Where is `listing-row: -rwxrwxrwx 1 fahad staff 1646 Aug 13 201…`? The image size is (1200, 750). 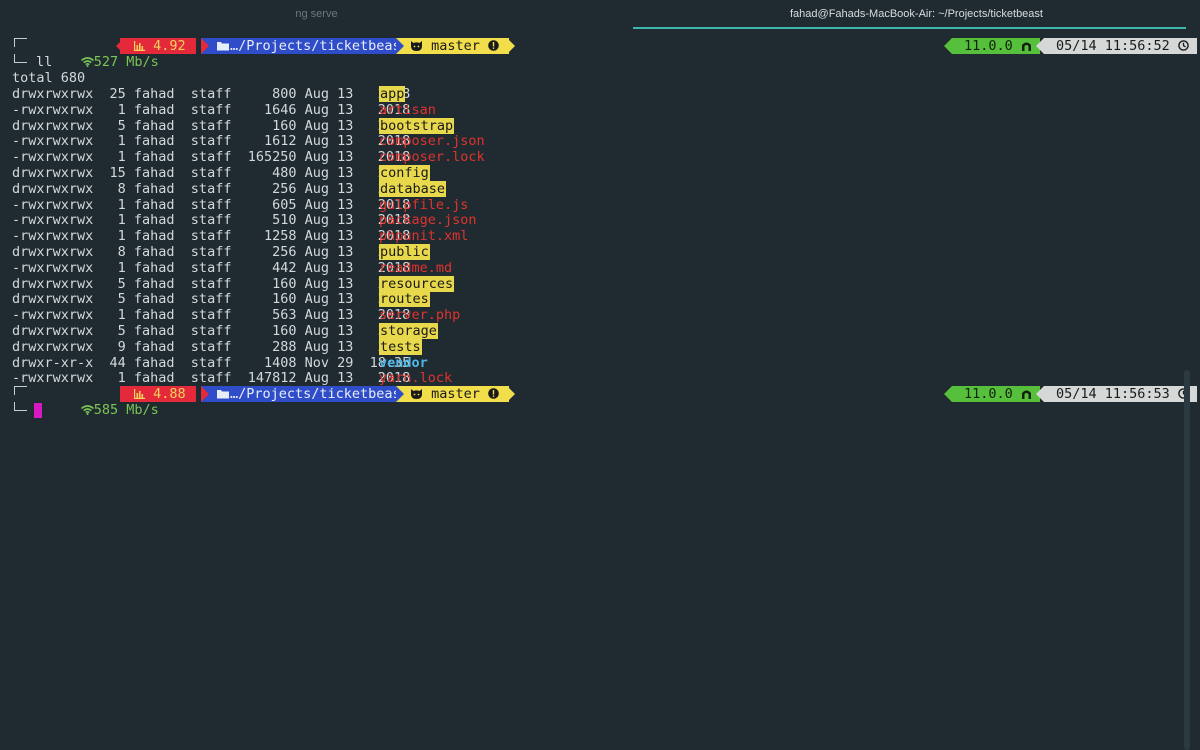
listing-row: -rwxrwxrwx 1 fahad staff 1646 Aug 13 201… is located at coordinates (211, 110).